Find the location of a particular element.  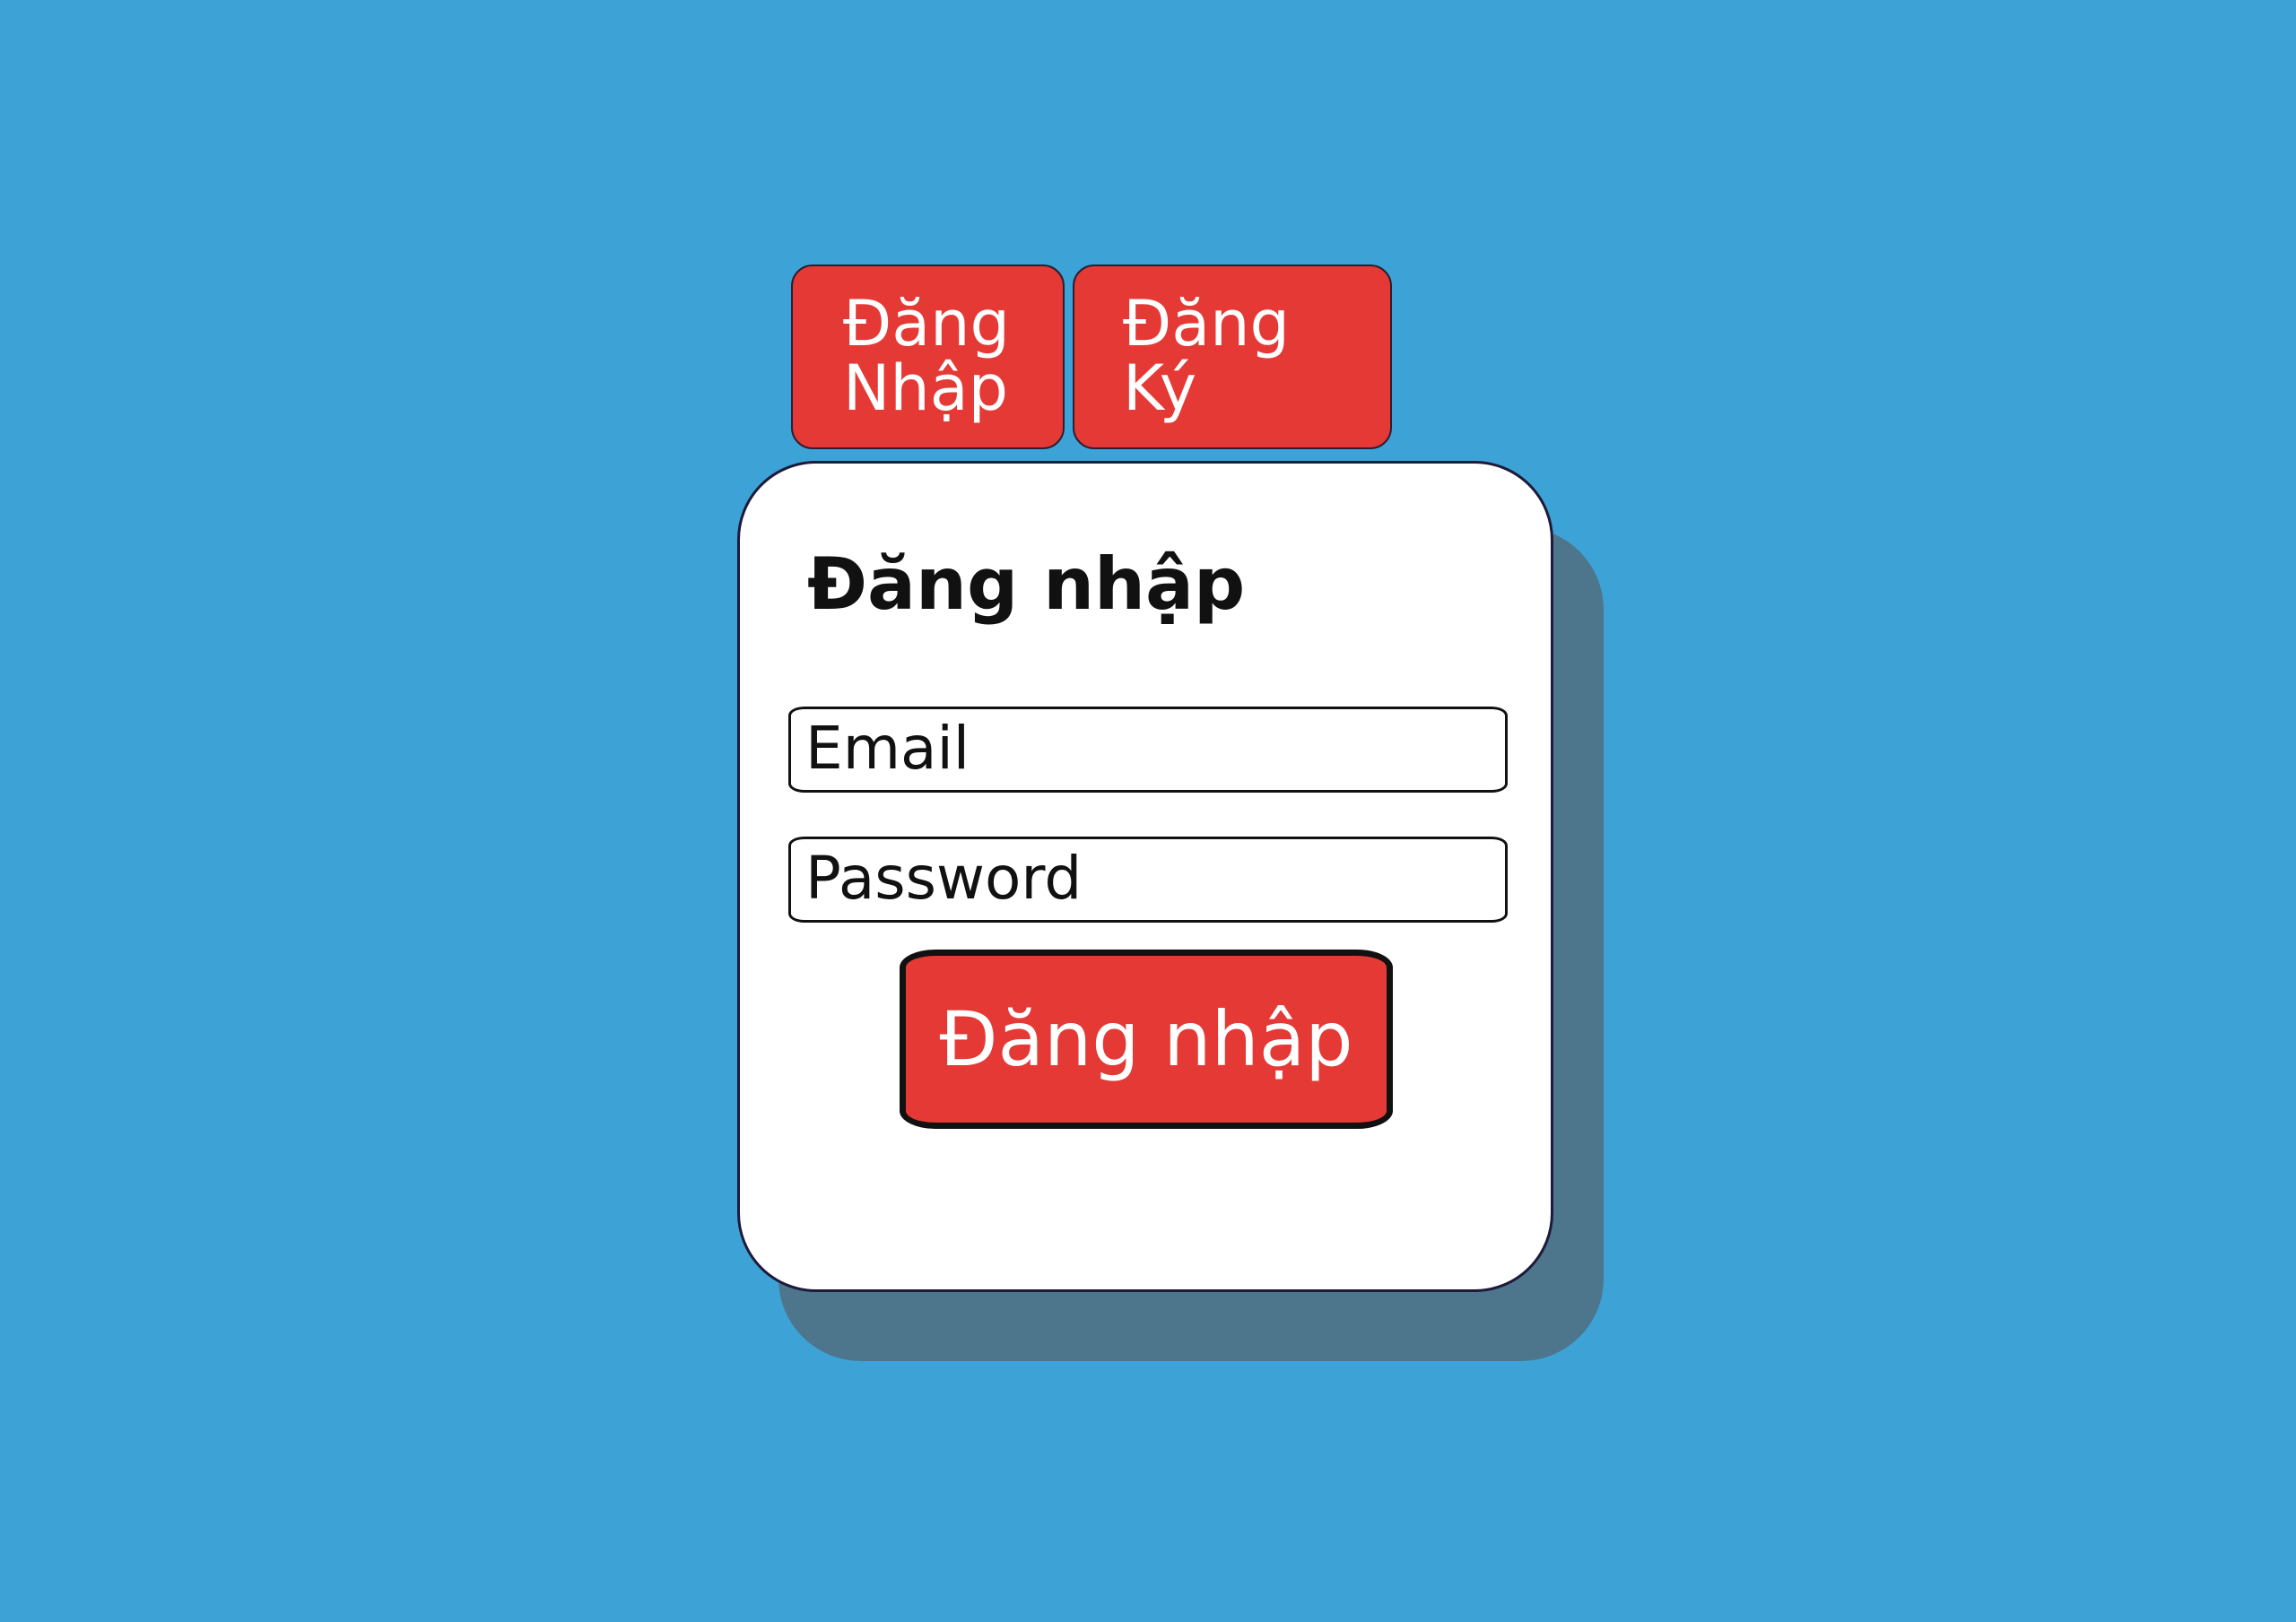

tab-register-label-line2: Ký is located at coordinates (1160, 388).